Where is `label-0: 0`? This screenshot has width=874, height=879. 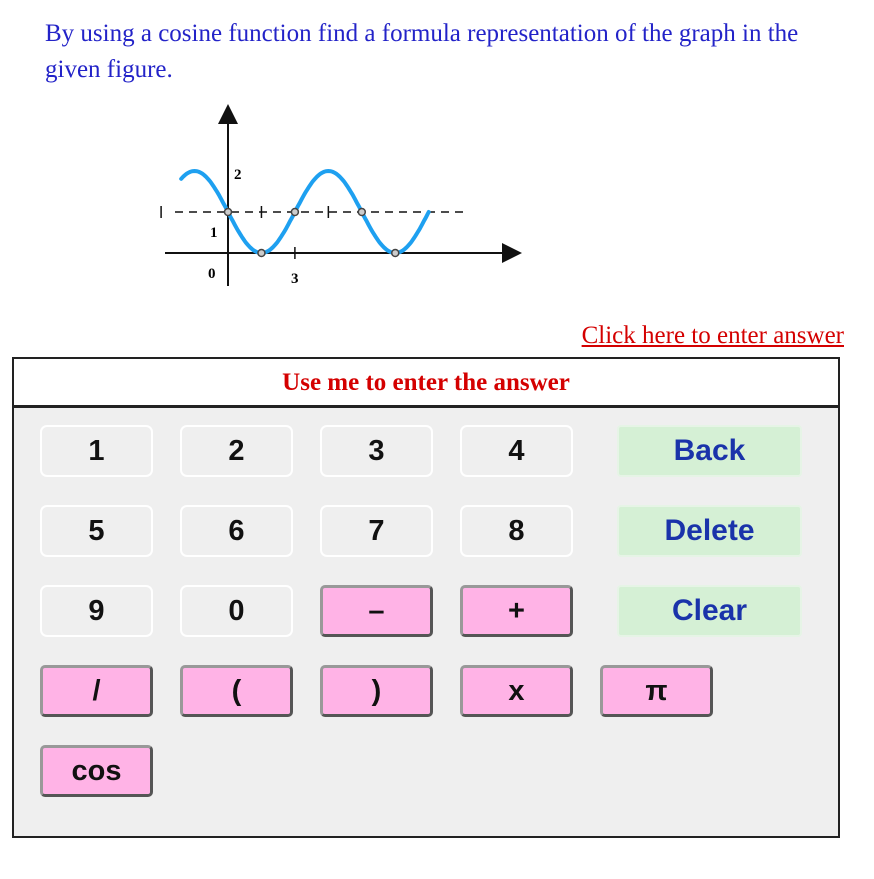
label-0: 0 is located at coordinates (212, 274).